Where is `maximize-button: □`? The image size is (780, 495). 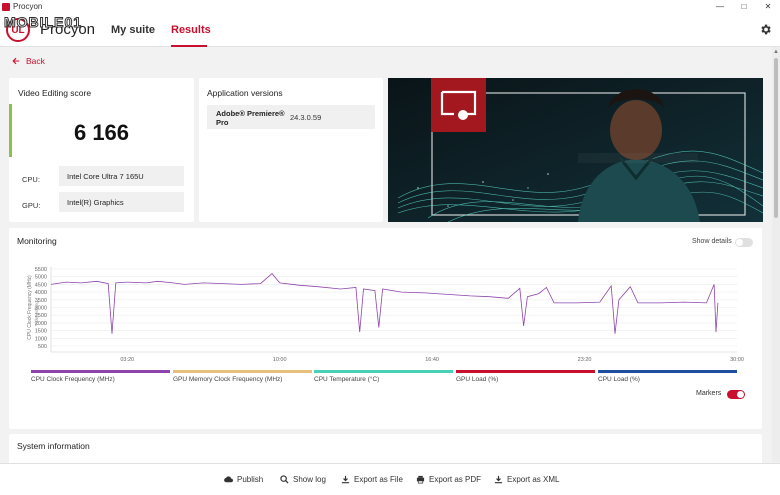
maximize-button: □ is located at coordinates (744, 6).